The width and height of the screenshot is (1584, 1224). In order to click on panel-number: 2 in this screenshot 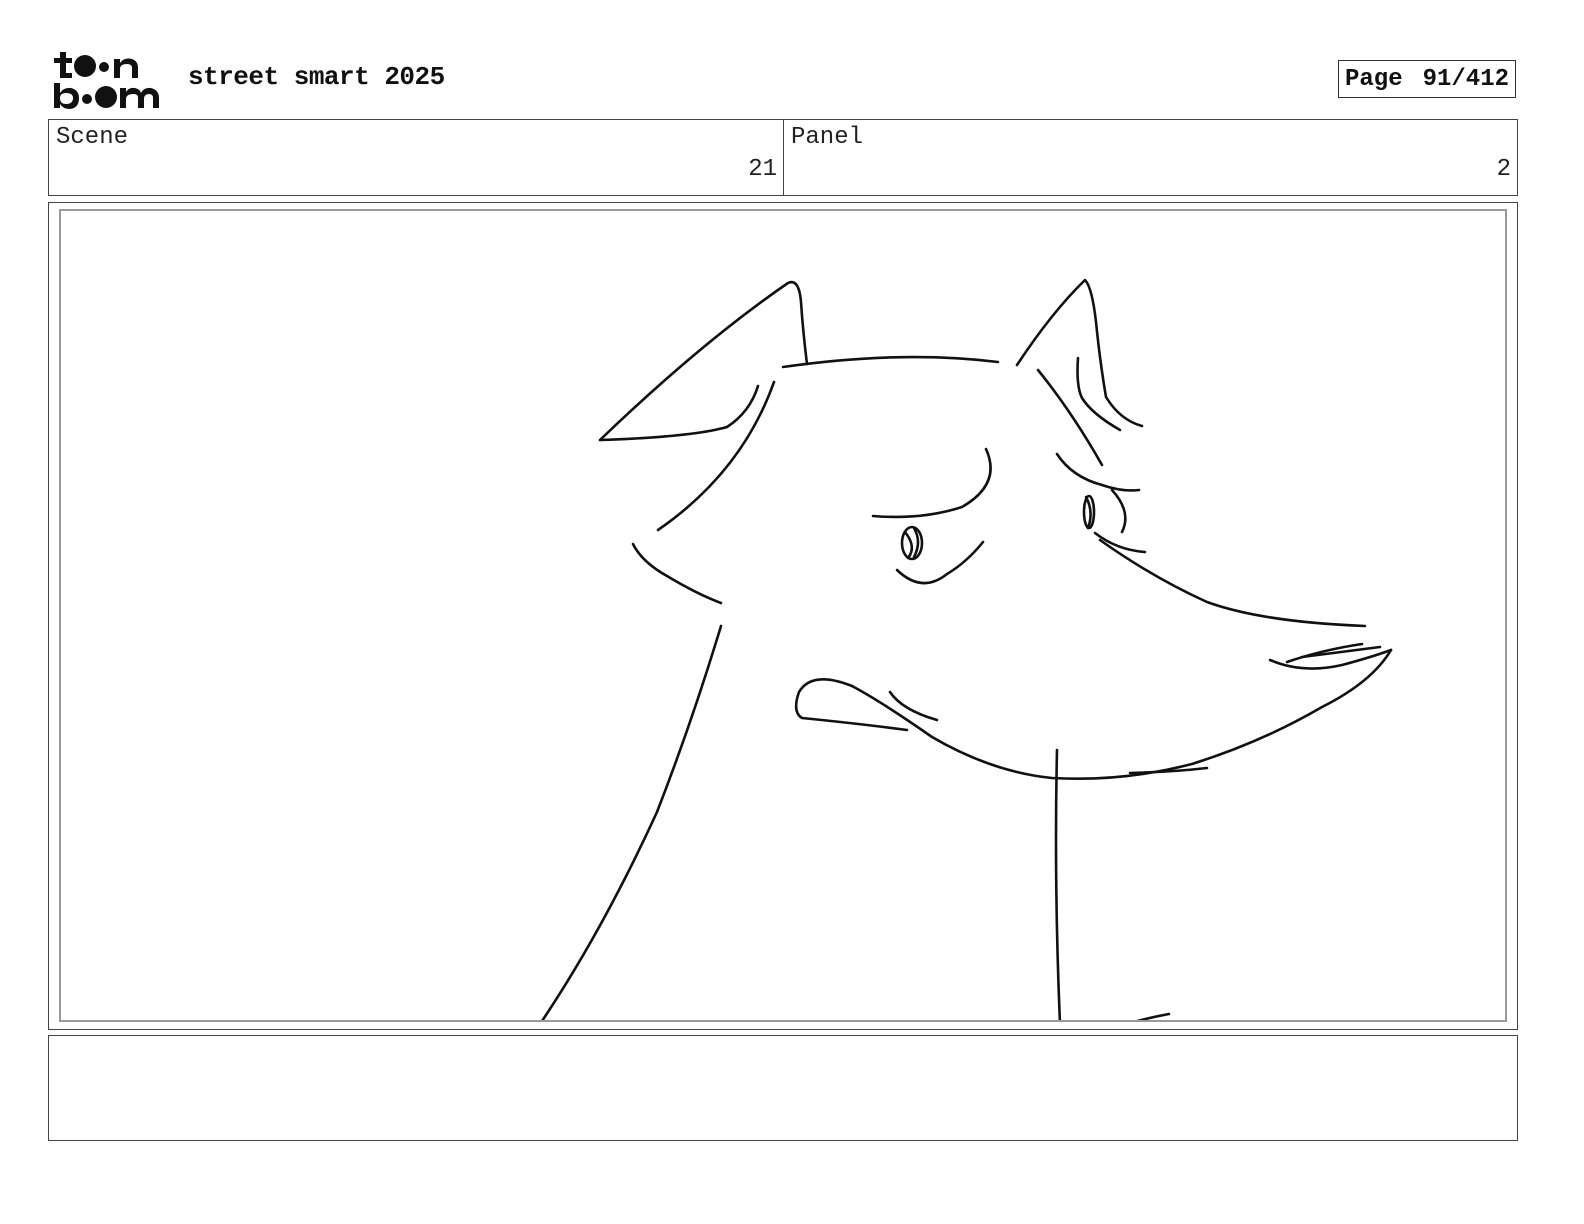, I will do `click(1503, 169)`.